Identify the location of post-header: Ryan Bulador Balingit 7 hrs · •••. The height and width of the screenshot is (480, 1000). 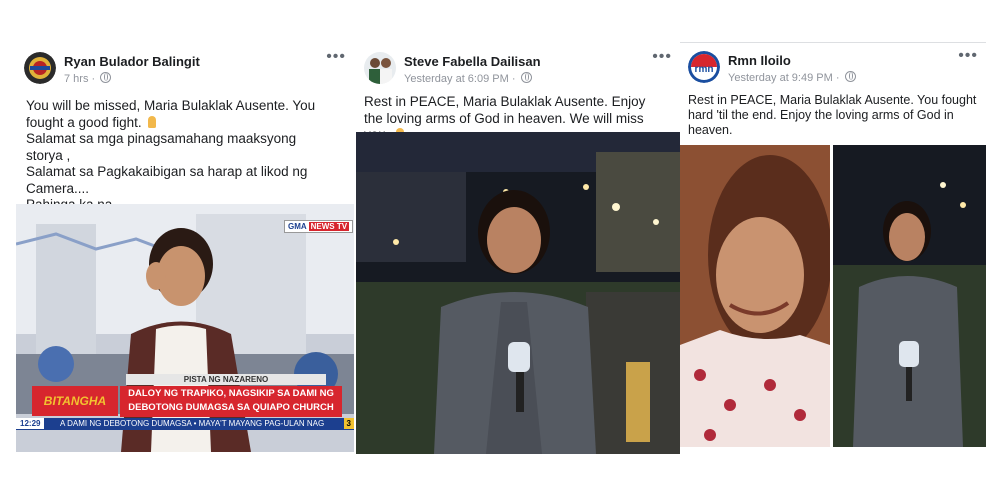
(185, 68).